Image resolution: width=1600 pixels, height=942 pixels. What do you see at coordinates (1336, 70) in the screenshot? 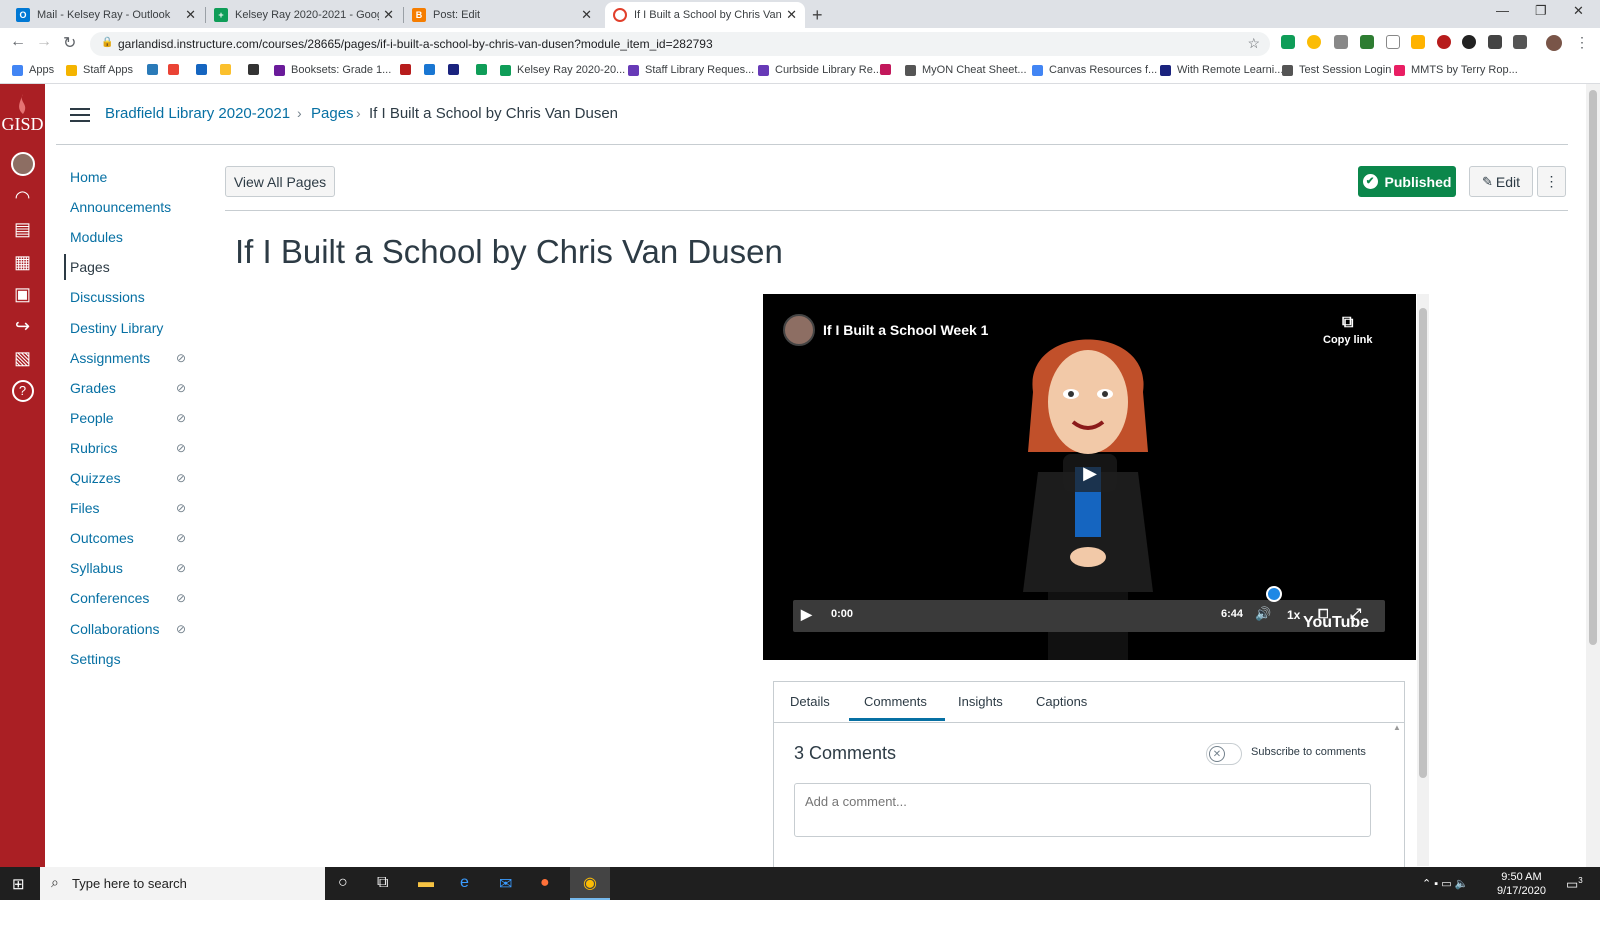
I see `bookmark-item: Test Session Login` at bounding box center [1336, 70].